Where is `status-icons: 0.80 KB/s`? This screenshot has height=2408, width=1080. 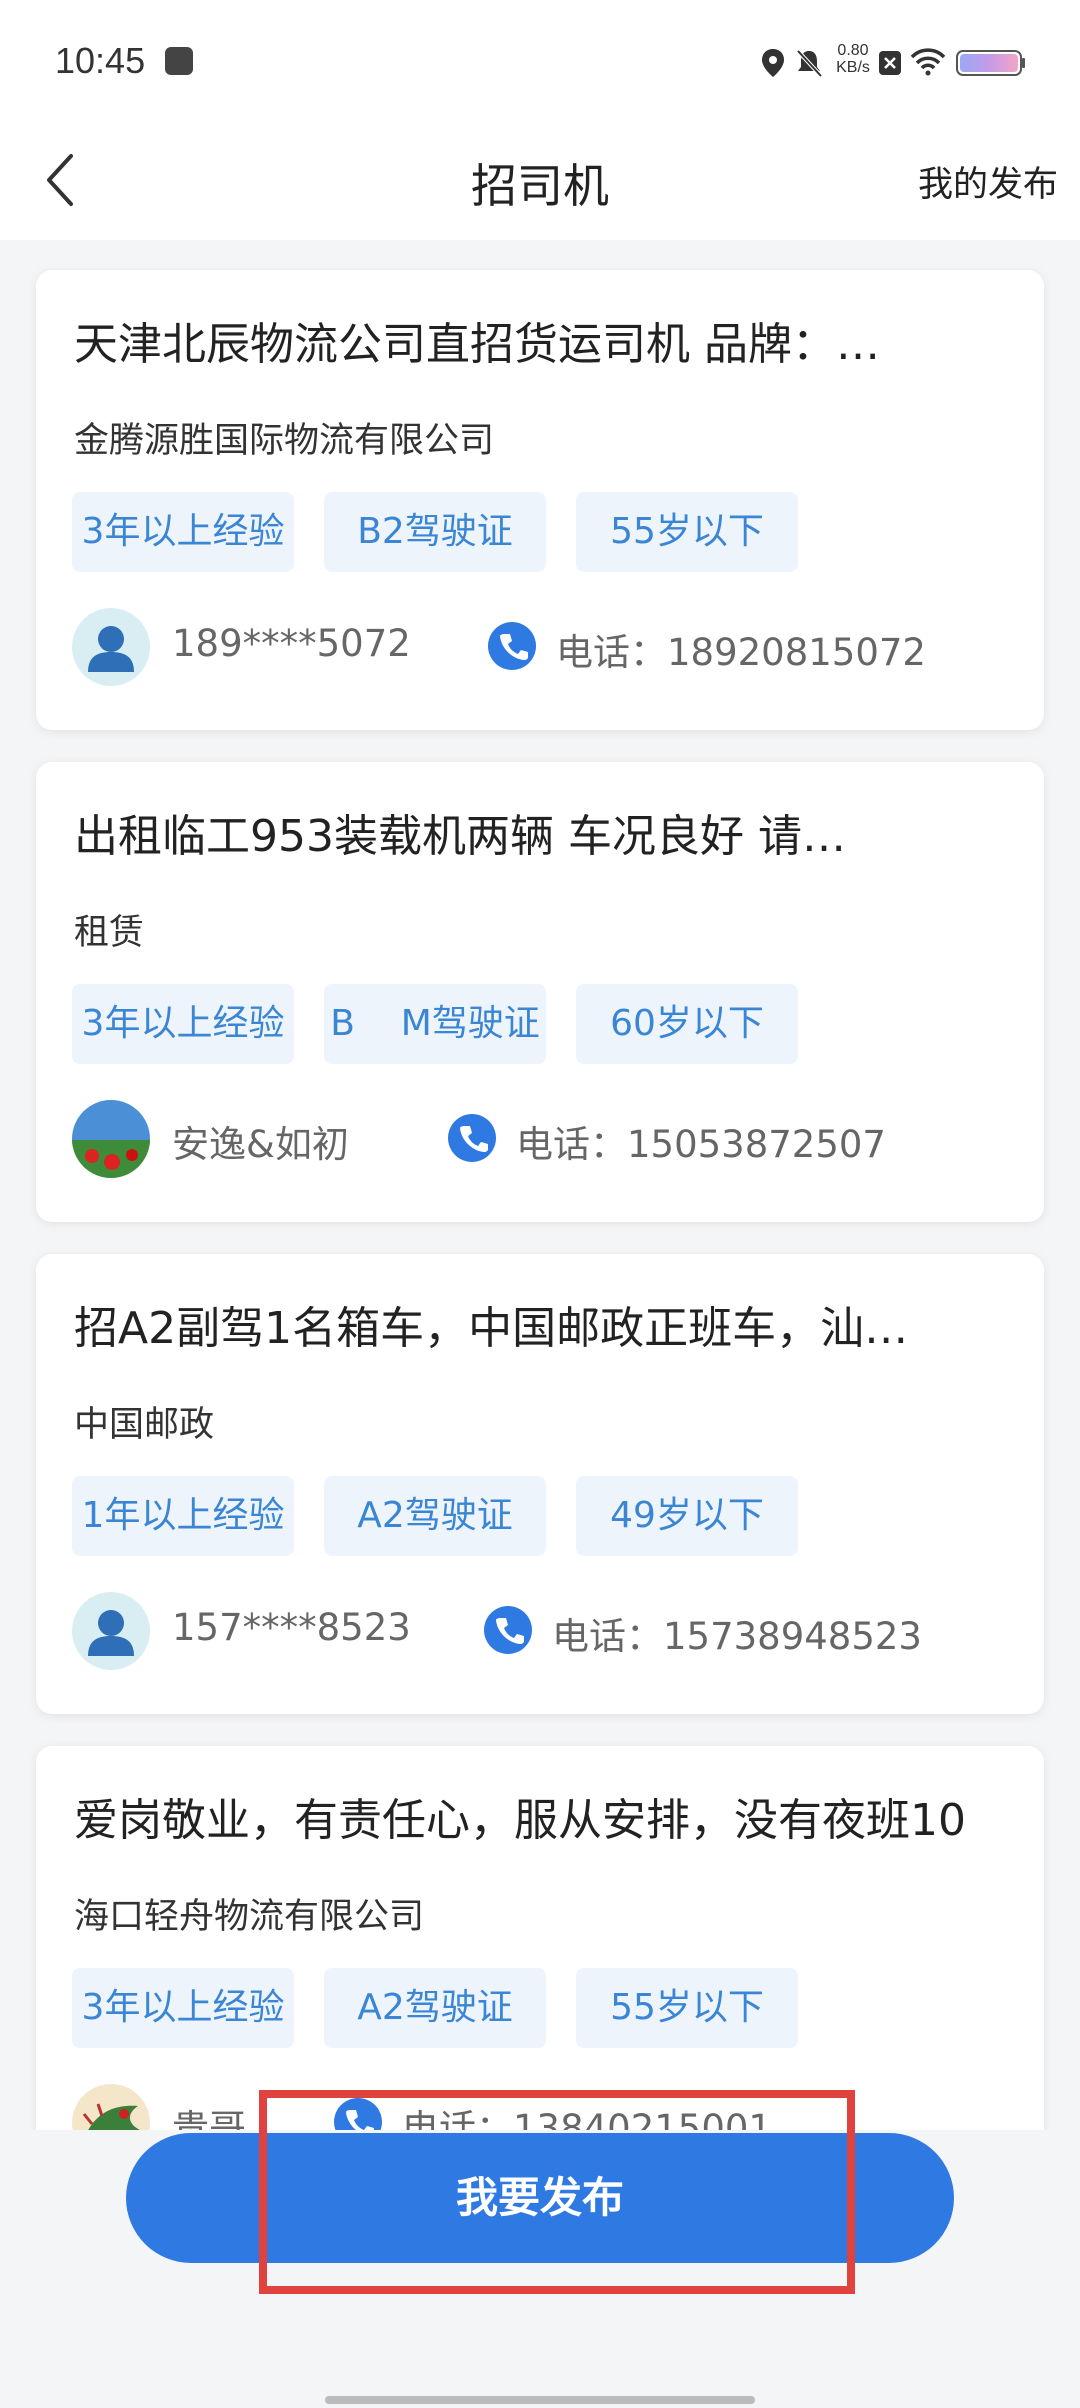
status-icons: 0.80 KB/s is located at coordinates (895, 62).